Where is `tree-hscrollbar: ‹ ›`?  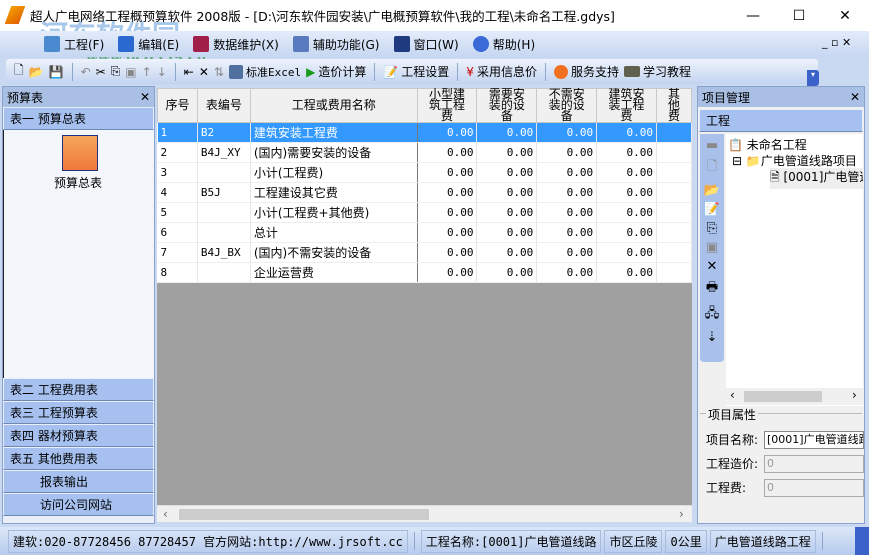 tree-hscrollbar: ‹ › is located at coordinates (794, 396).